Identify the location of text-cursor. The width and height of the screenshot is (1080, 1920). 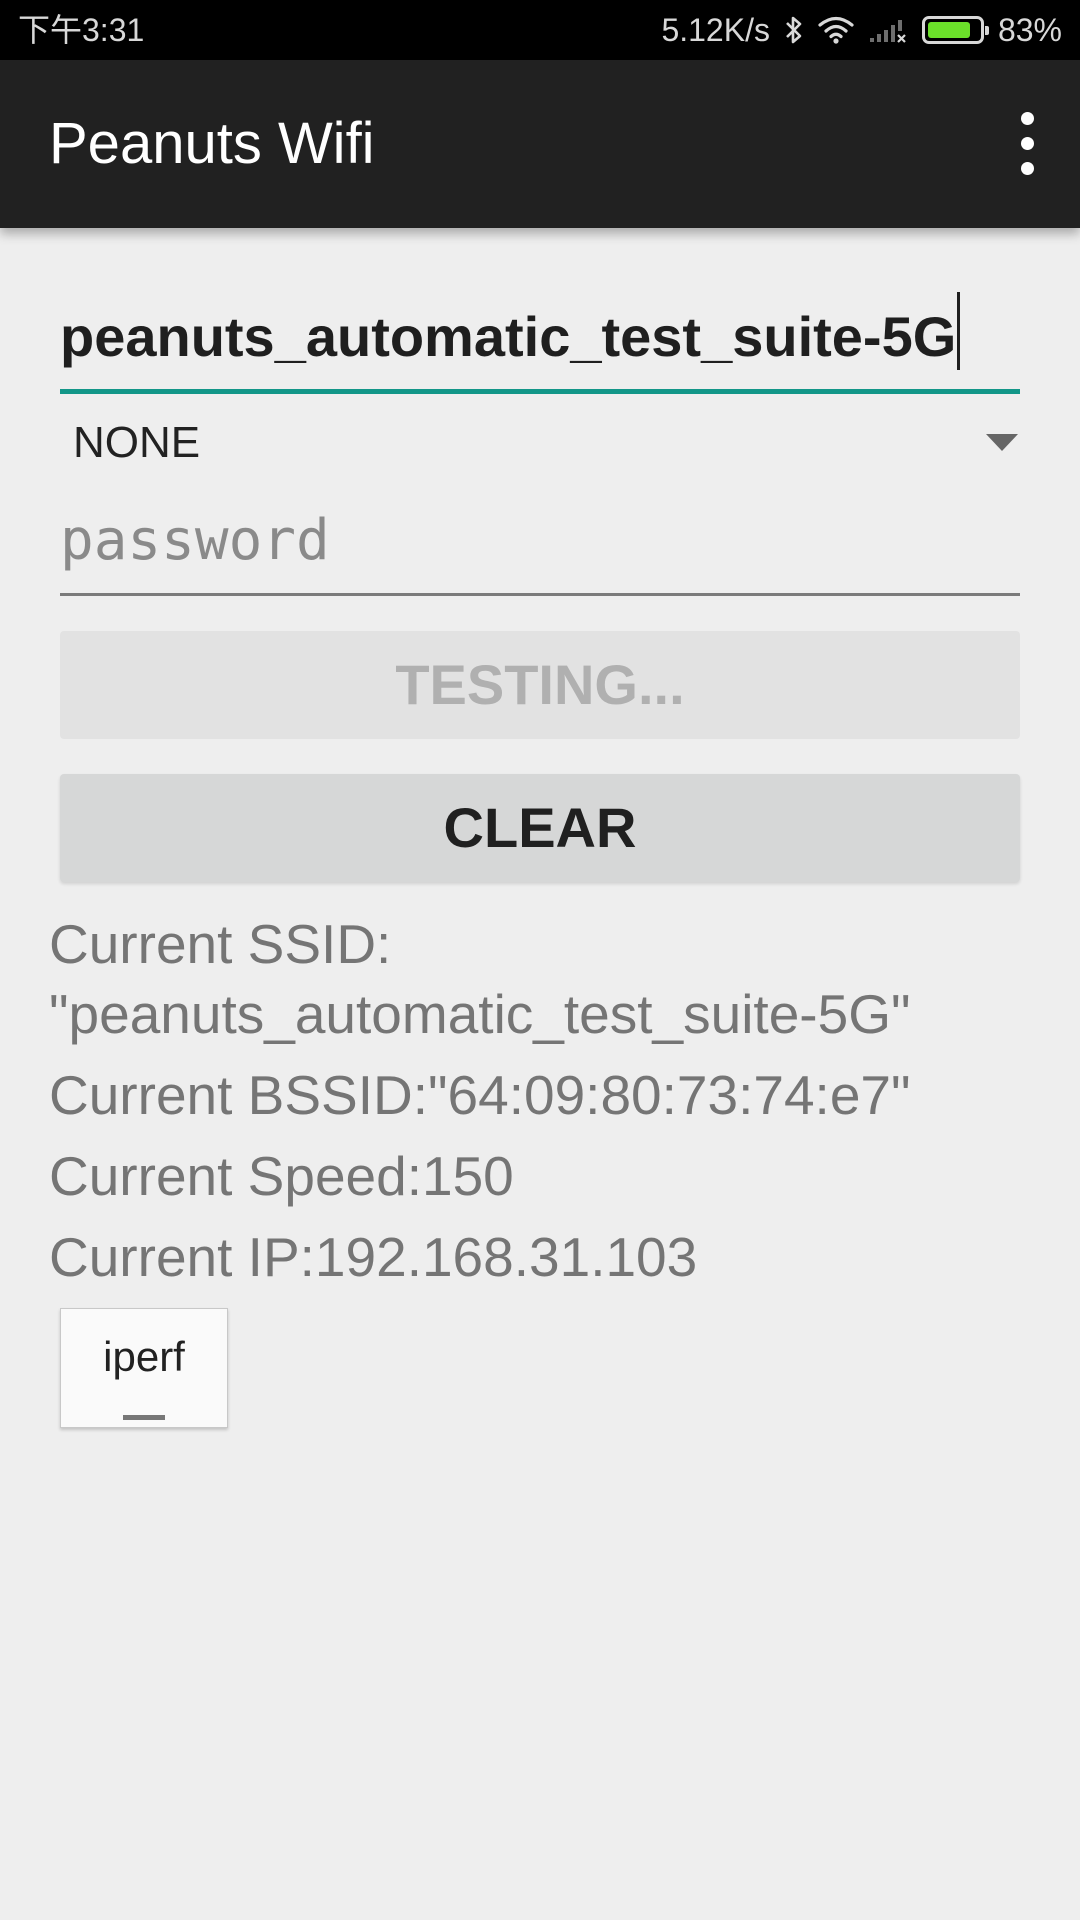
(959, 331).